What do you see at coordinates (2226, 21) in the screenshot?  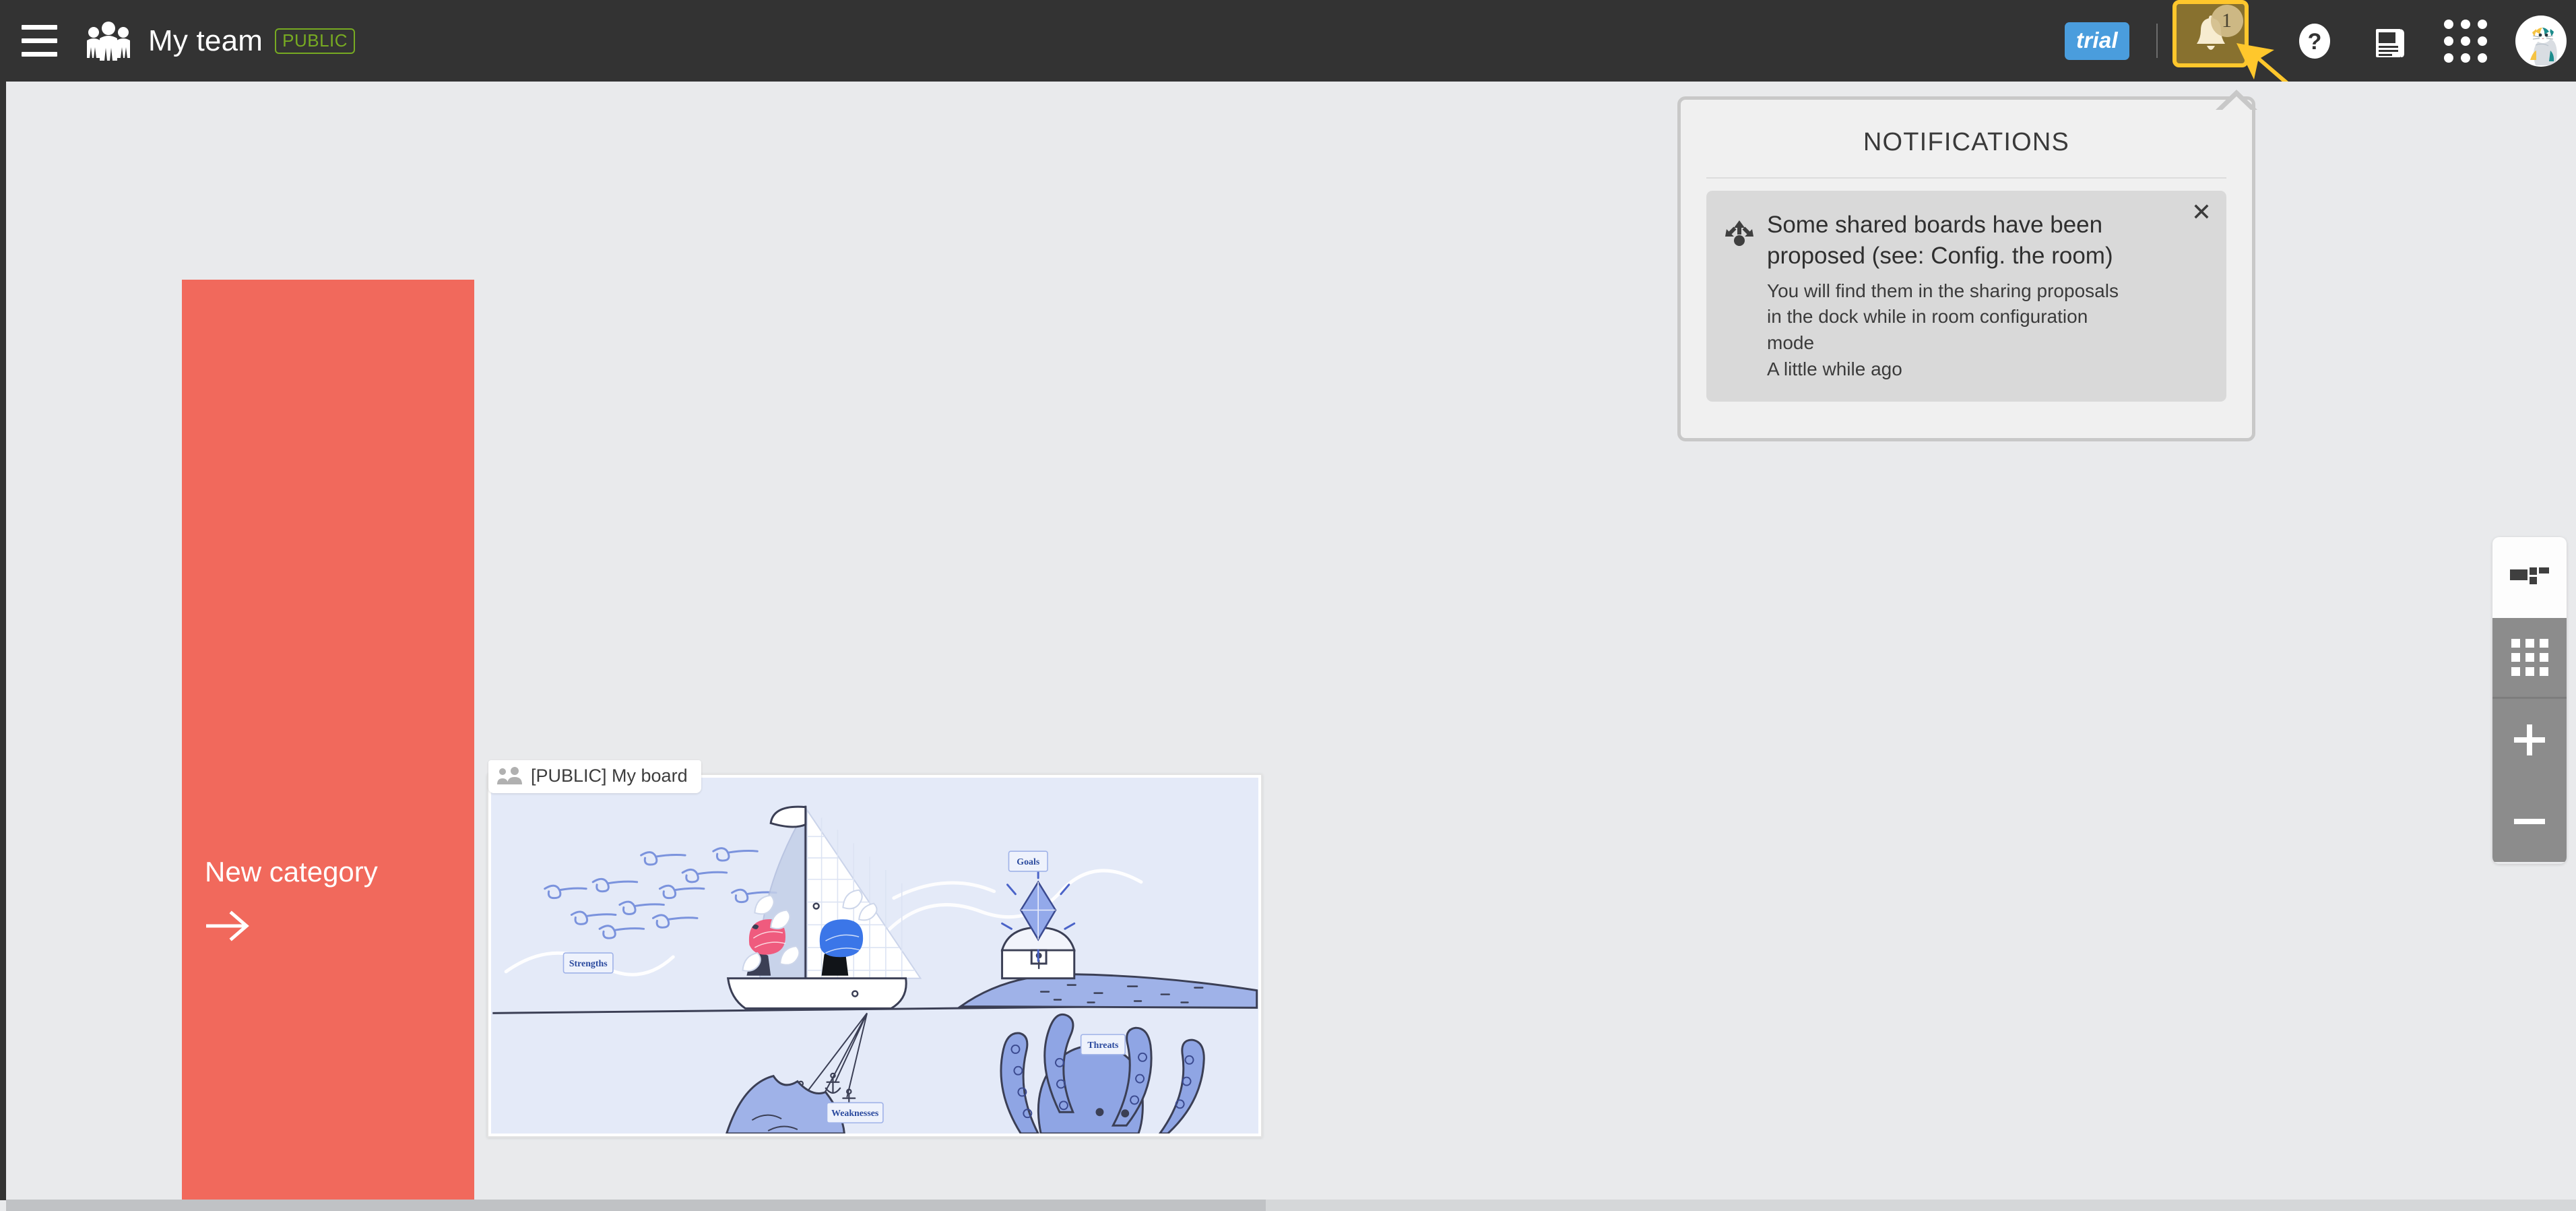 I see `notification-count-badge: 1` at bounding box center [2226, 21].